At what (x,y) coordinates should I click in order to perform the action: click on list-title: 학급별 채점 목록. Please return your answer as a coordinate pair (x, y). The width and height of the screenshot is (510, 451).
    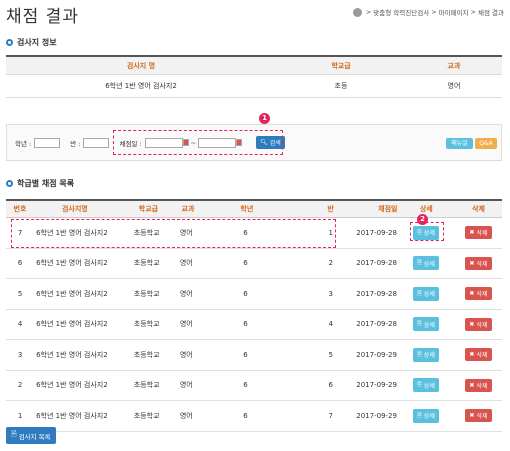
    Looking at the image, I should click on (40, 183).